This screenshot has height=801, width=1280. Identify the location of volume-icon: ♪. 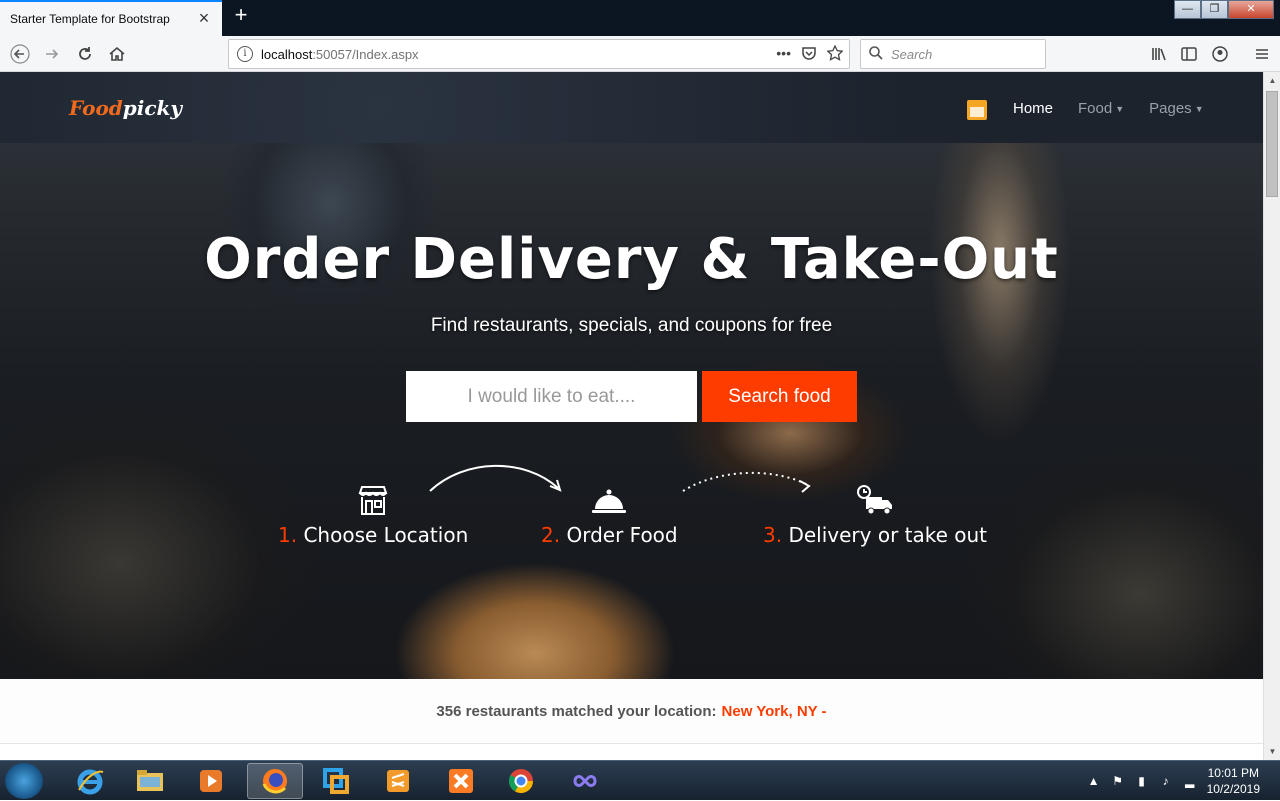
(1166, 781).